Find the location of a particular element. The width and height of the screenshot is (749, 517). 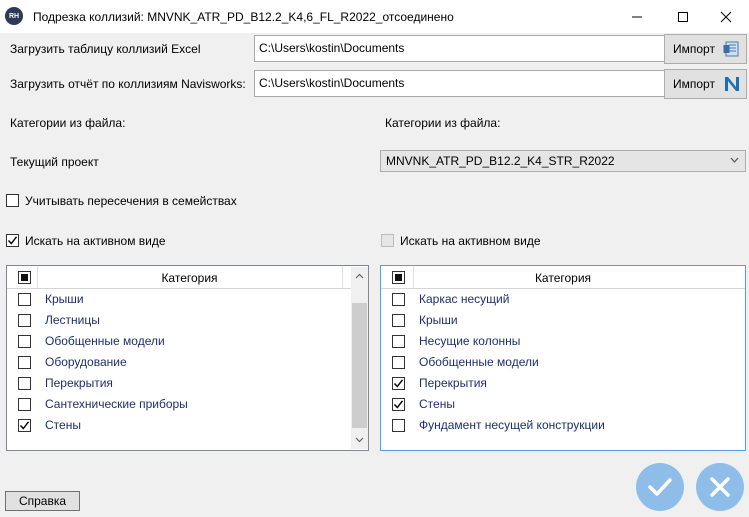

left-item-label: Перекрытия is located at coordinates (79, 383).